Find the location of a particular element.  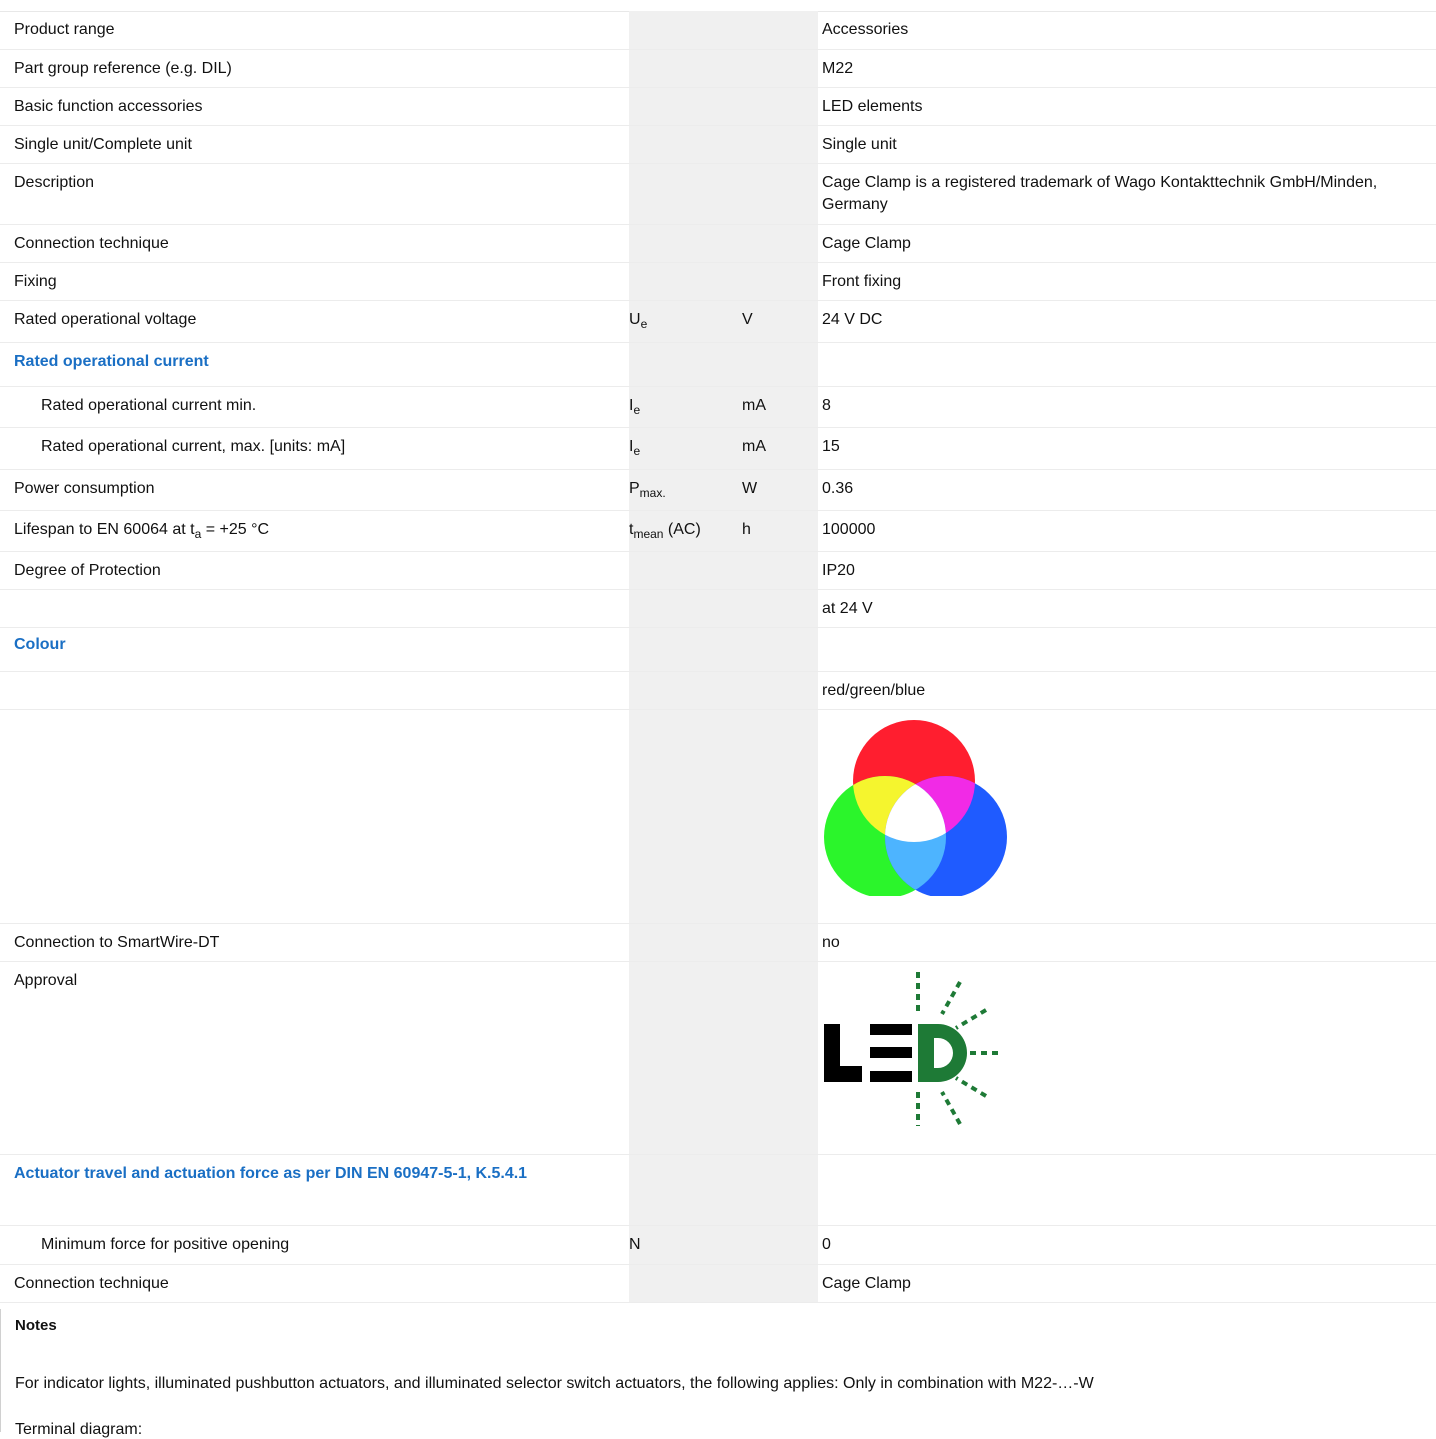

led-logo-icon is located at coordinates (912, 1048).